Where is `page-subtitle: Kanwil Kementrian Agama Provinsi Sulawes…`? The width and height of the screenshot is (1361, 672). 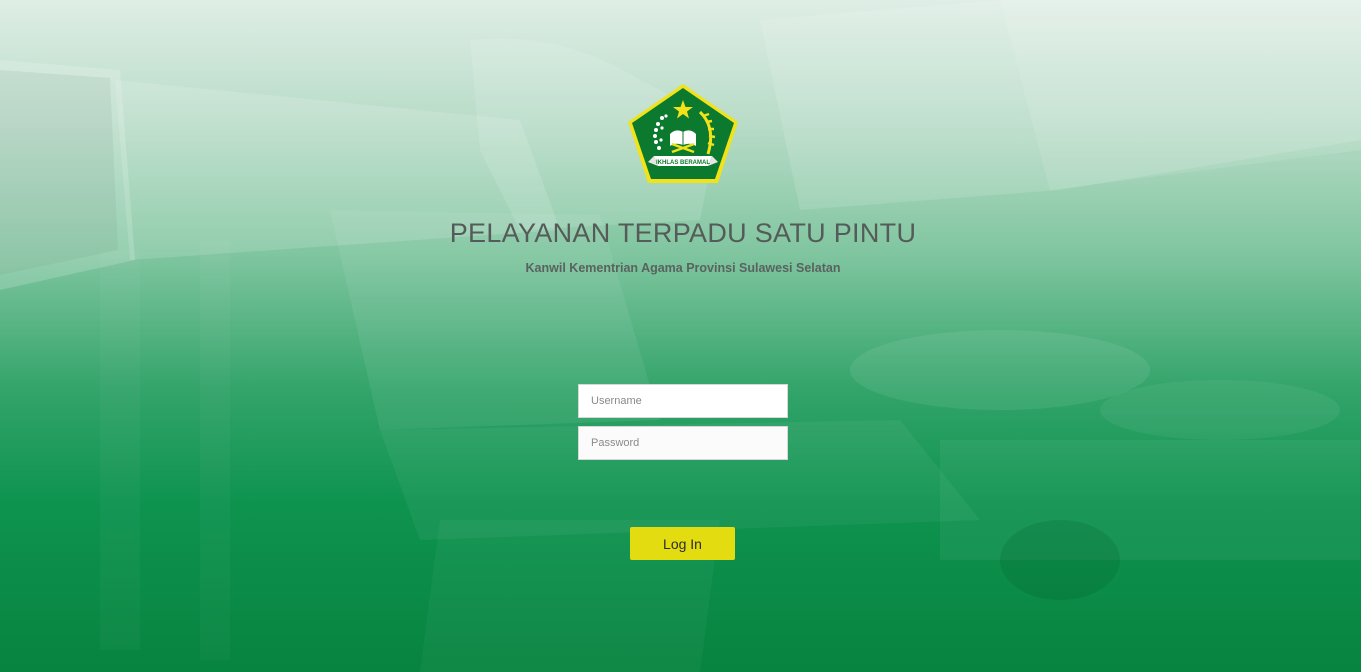
page-subtitle: Kanwil Kementrian Agama Provinsi Sulawes… is located at coordinates (683, 268).